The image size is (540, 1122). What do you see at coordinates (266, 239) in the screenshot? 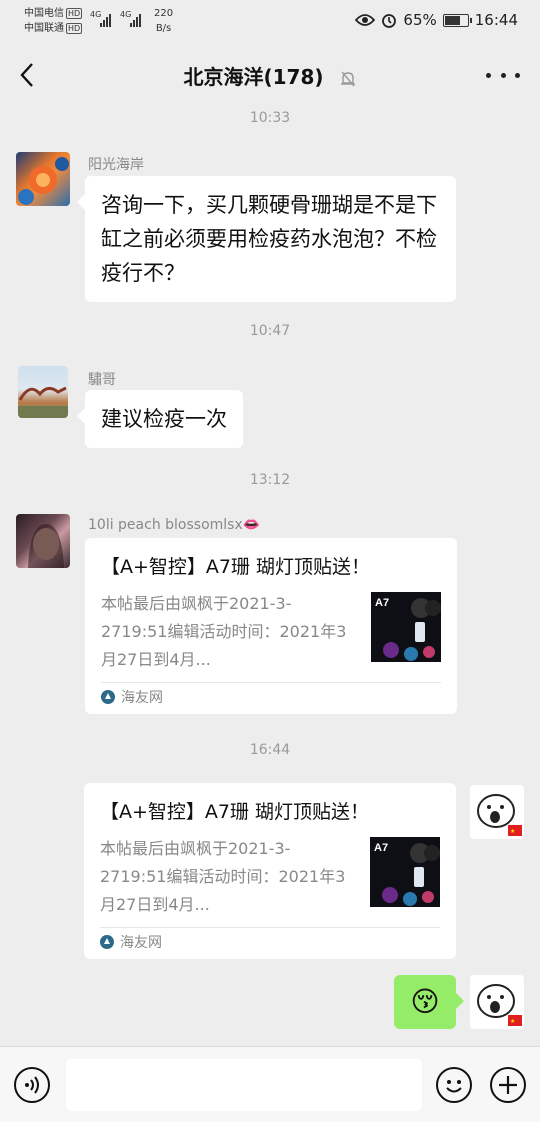
I see `message-bubble: 咨询一下，买几颗硬骨珊瑚是不是下缸之前必须要用检疫药水泡泡？不检疫行不？` at bounding box center [266, 239].